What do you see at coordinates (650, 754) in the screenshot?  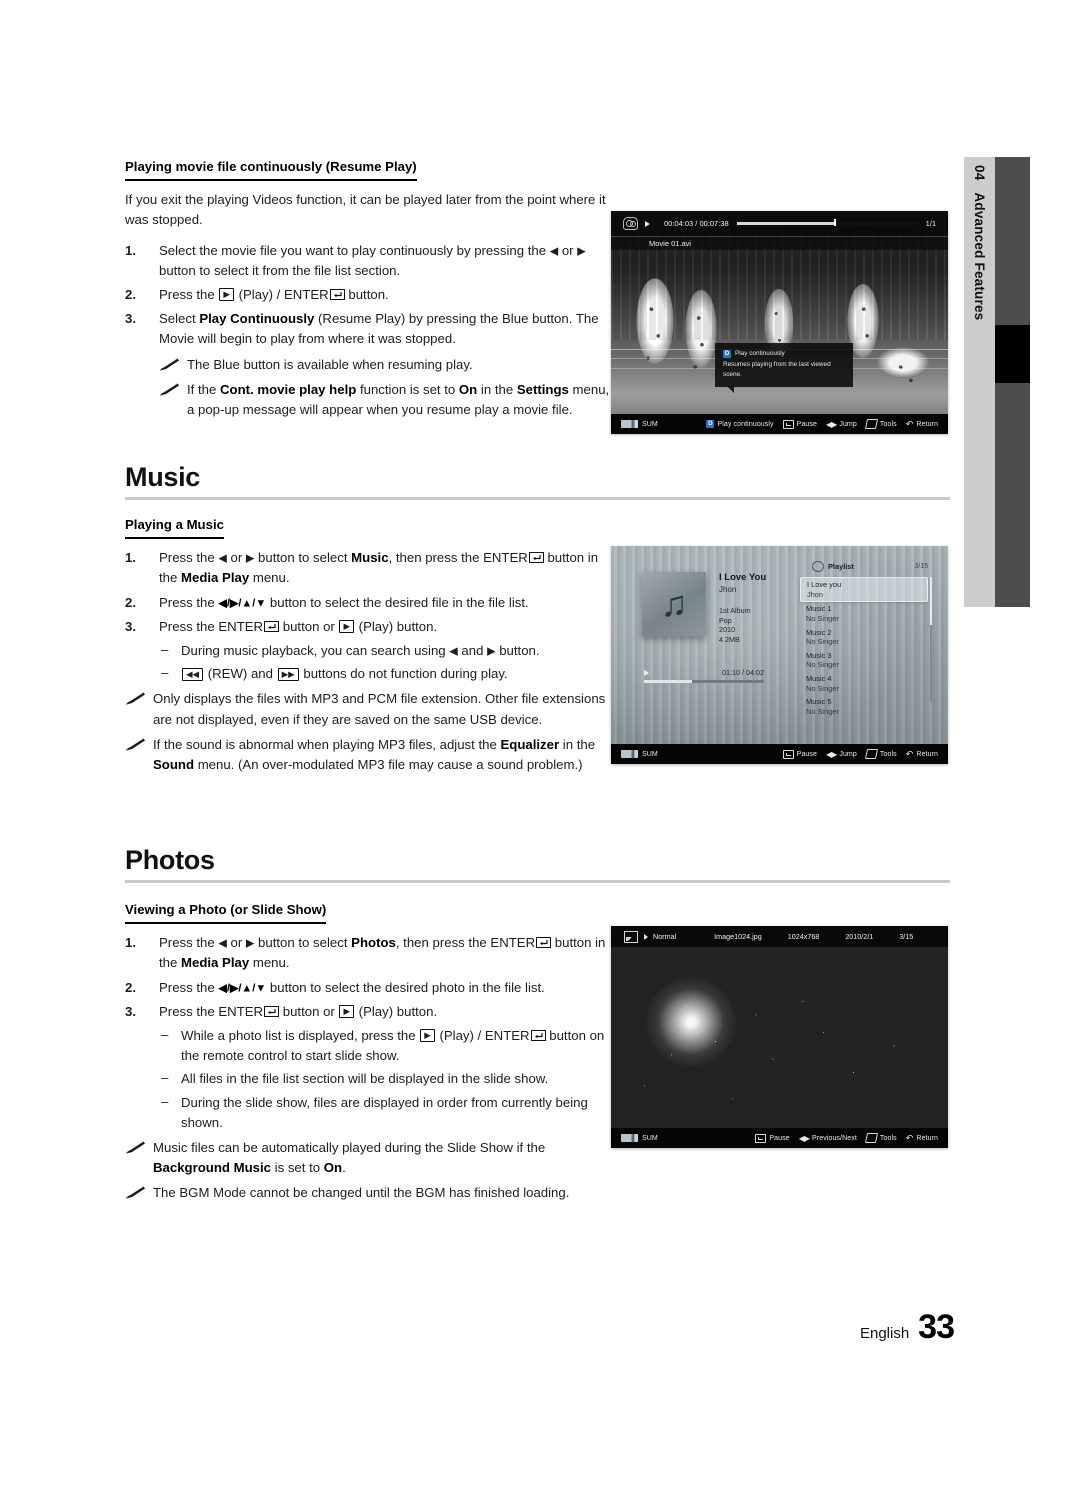 I see `usb-device-label: SUM` at bounding box center [650, 754].